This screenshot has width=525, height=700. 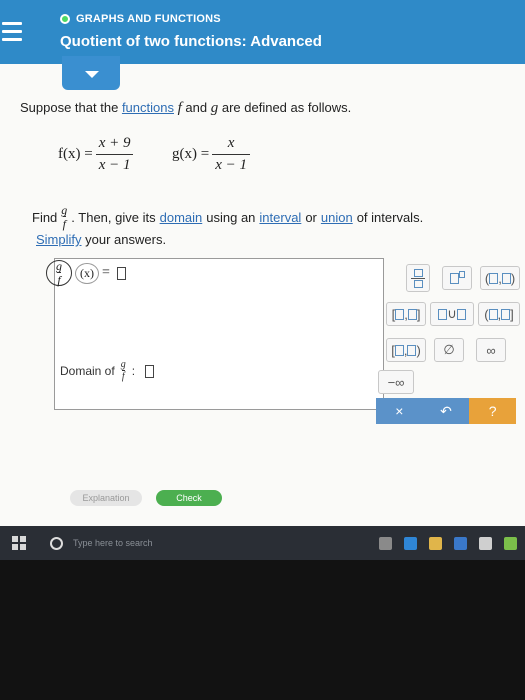 I want to click on topic-label: GRAPHS AND FUNCTIONS, so click(x=148, y=19).